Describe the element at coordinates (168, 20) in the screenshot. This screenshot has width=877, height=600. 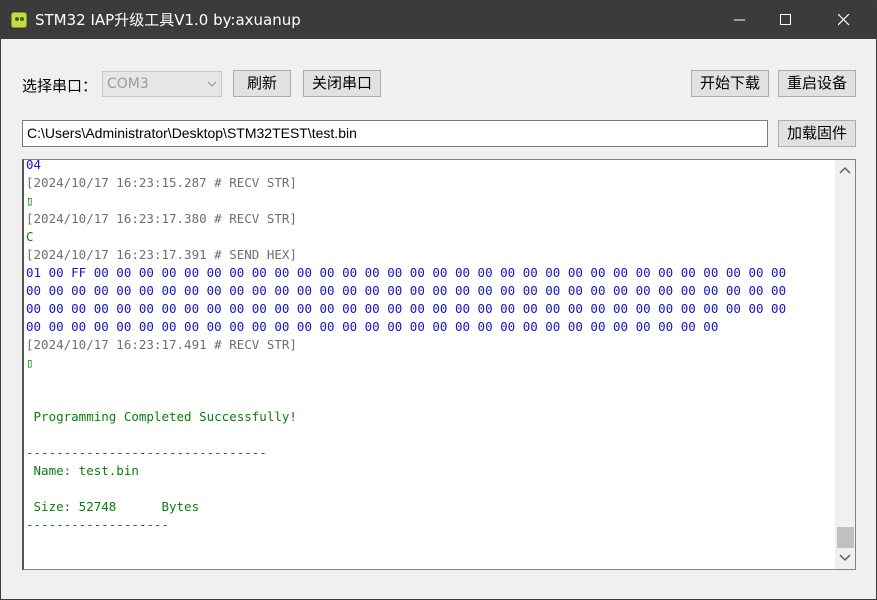
I see `window-title: STM32 IAP升级工具V1.0 by:axuanup` at that location.